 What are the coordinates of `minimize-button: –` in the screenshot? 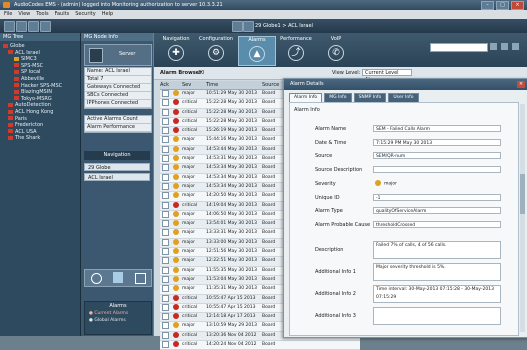 It's located at (487, 5).